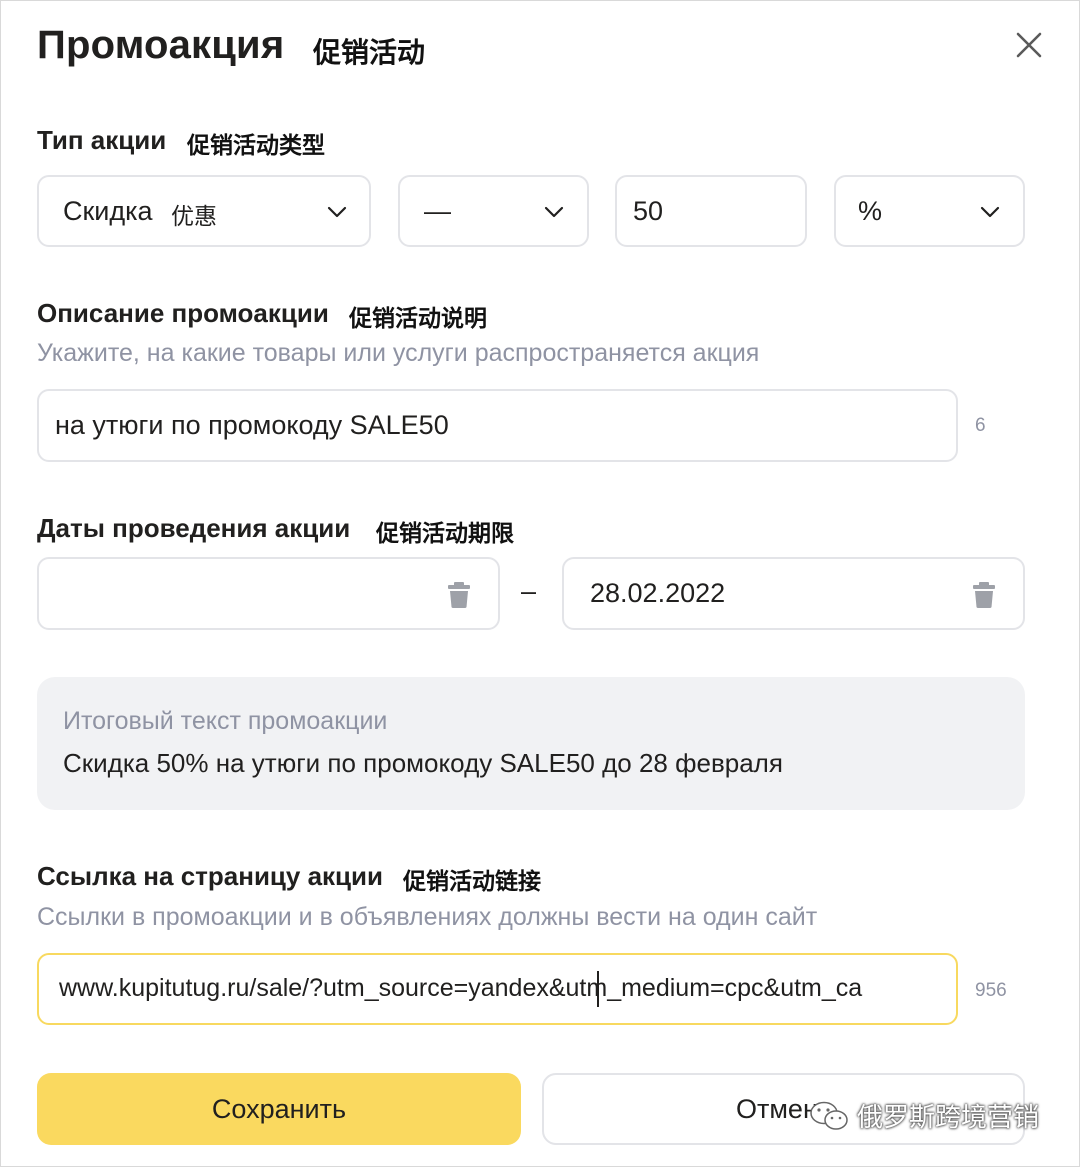 The width and height of the screenshot is (1080, 1167). I want to click on dates-label: Даты проведения акции, so click(194, 528).